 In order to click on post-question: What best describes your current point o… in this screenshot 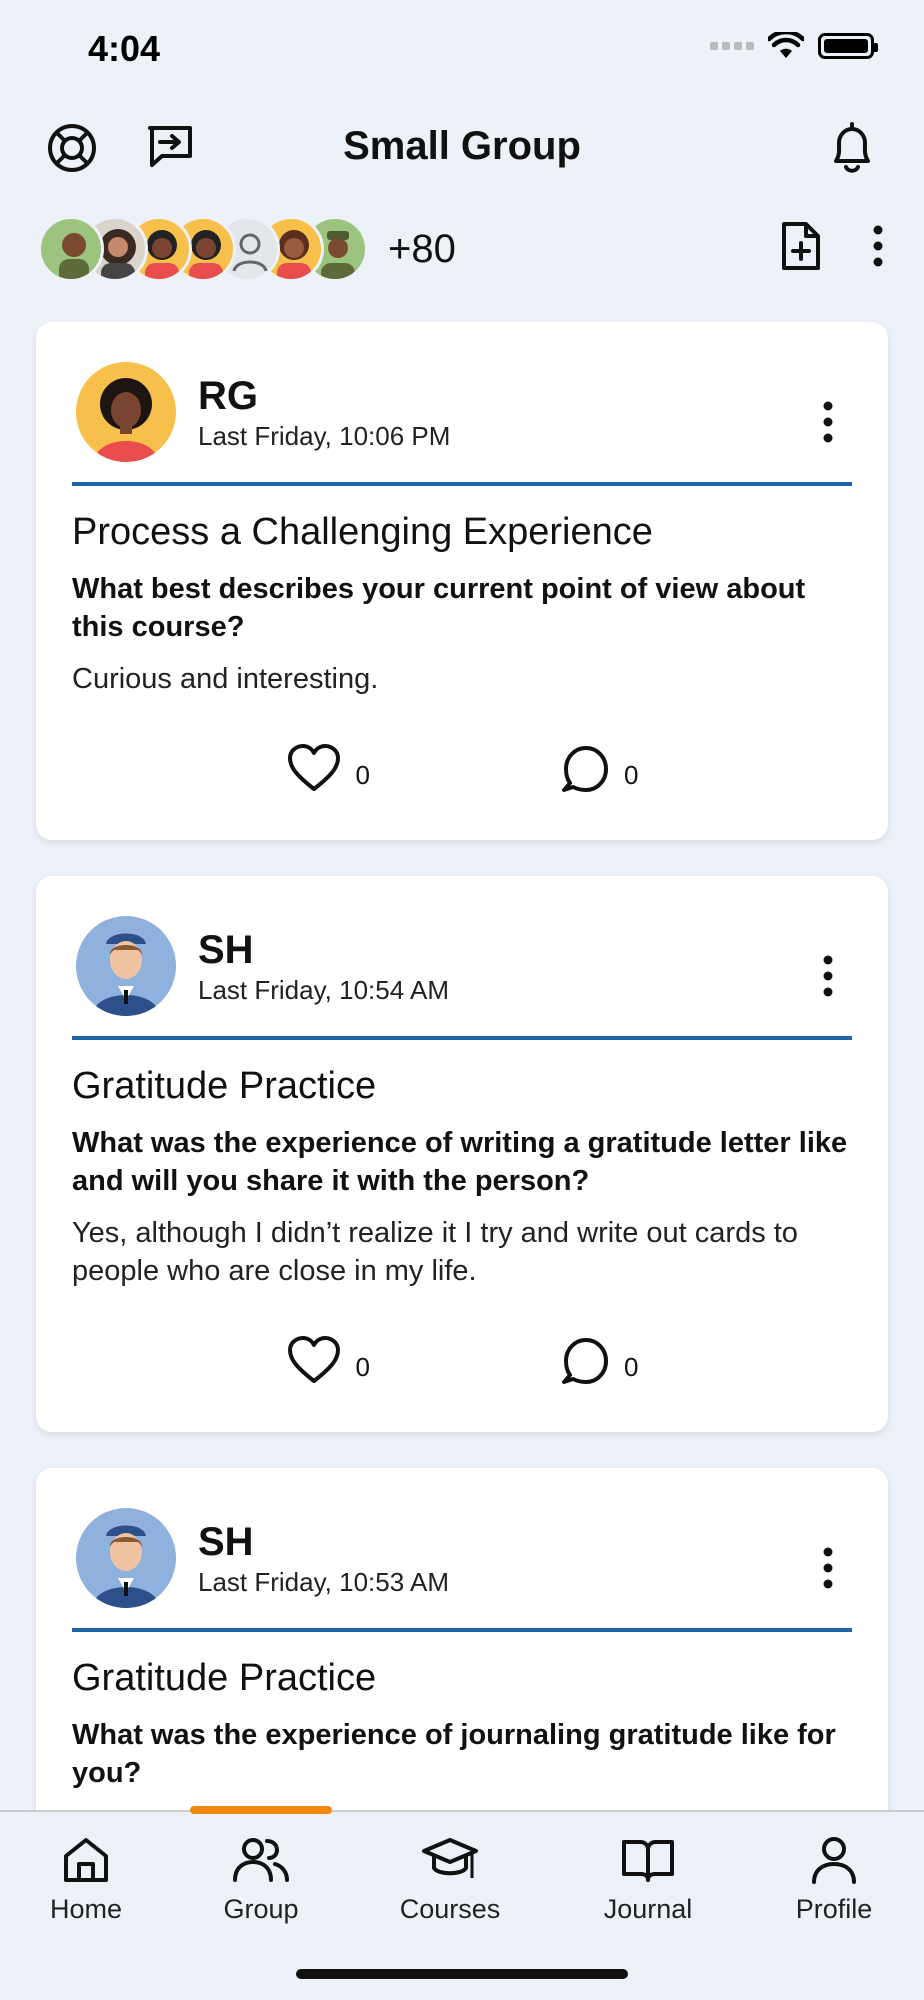, I will do `click(439, 608)`.